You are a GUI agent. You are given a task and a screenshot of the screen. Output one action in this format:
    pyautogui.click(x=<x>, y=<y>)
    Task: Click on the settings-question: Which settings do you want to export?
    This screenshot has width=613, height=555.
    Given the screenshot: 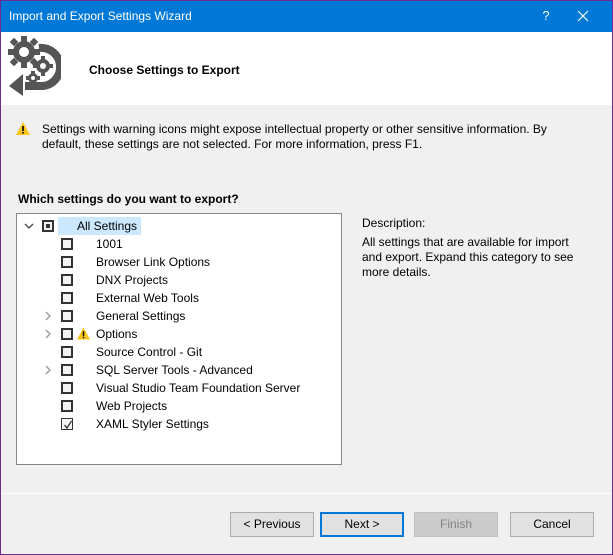 What is the action you would take?
    pyautogui.click(x=128, y=199)
    